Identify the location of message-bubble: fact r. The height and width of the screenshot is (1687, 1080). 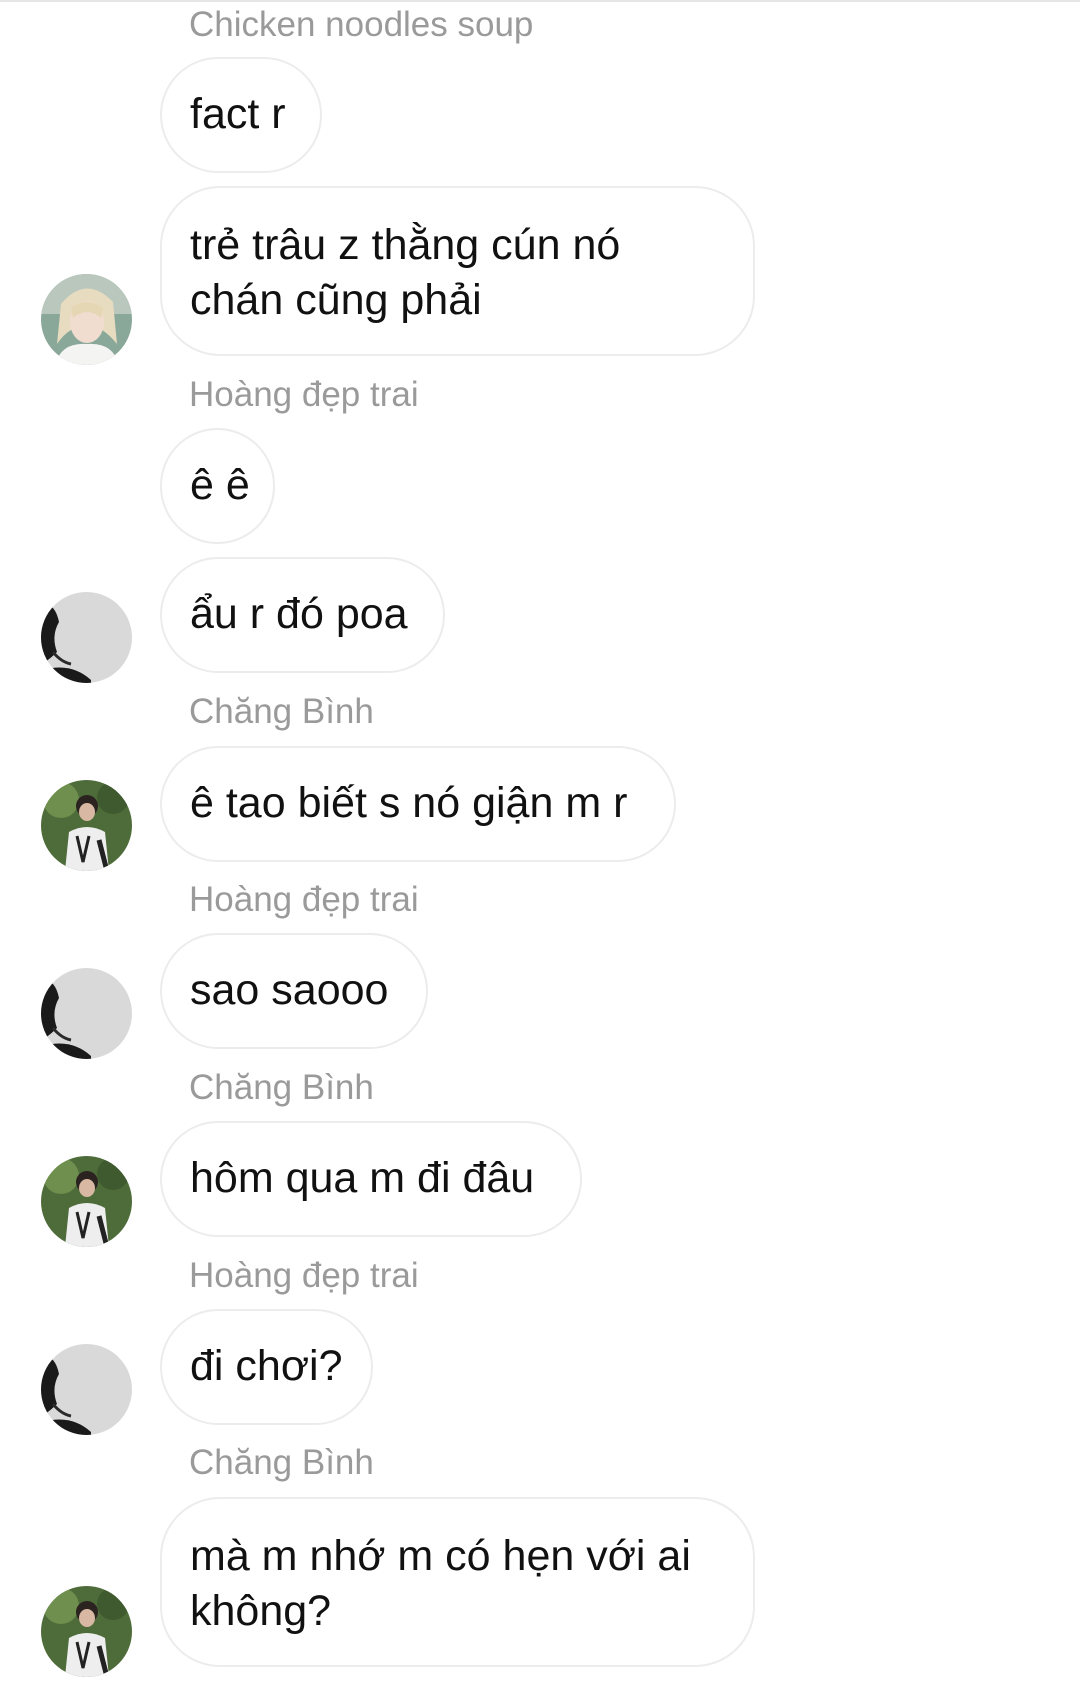
(241, 115).